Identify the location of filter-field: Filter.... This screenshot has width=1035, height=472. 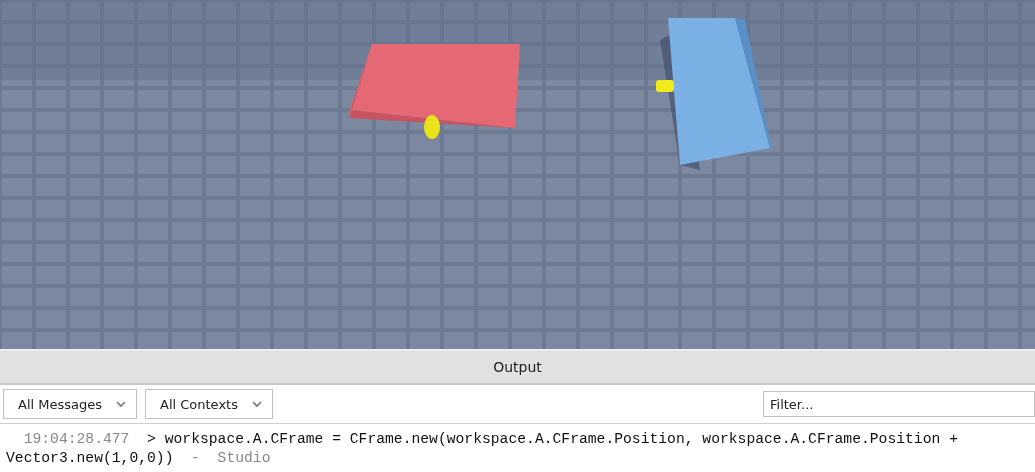
(899, 404).